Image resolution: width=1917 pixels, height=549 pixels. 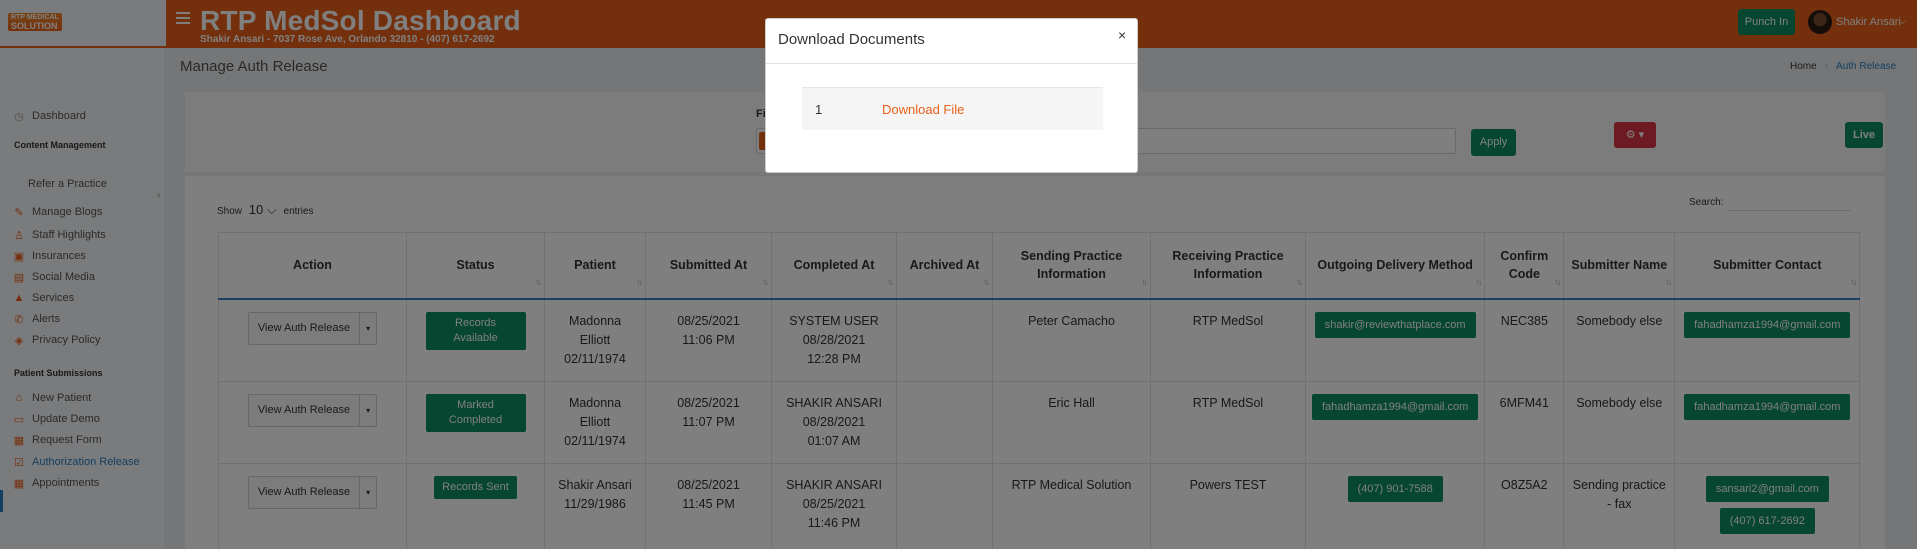 What do you see at coordinates (1122, 35) in the screenshot?
I see `close-icon: ×` at bounding box center [1122, 35].